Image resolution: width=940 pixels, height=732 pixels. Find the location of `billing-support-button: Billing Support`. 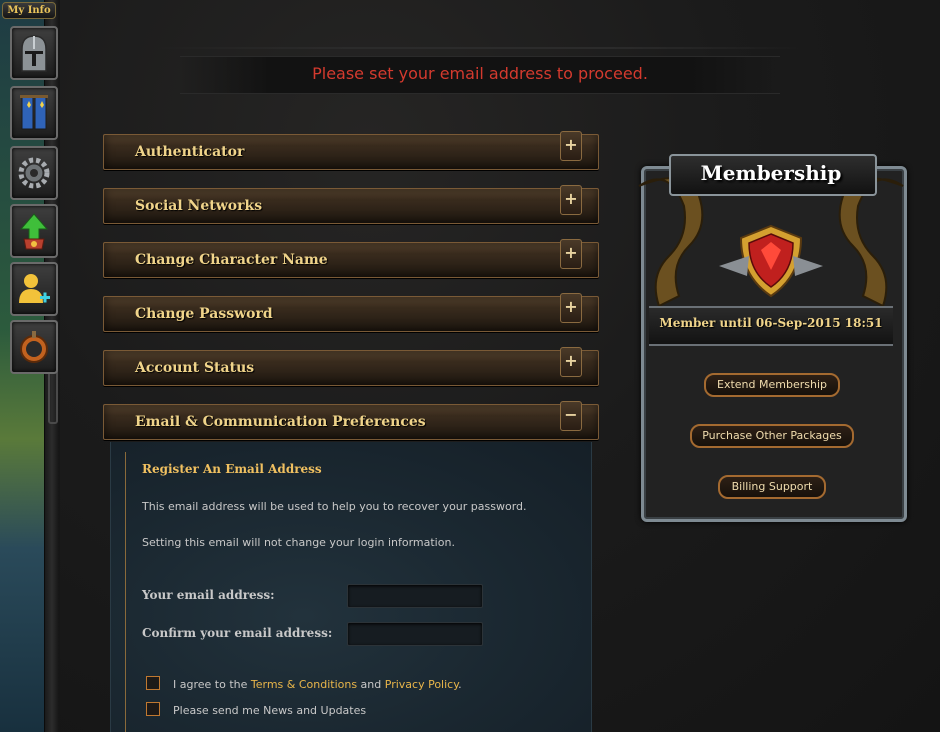

billing-support-button: Billing Support is located at coordinates (772, 487).